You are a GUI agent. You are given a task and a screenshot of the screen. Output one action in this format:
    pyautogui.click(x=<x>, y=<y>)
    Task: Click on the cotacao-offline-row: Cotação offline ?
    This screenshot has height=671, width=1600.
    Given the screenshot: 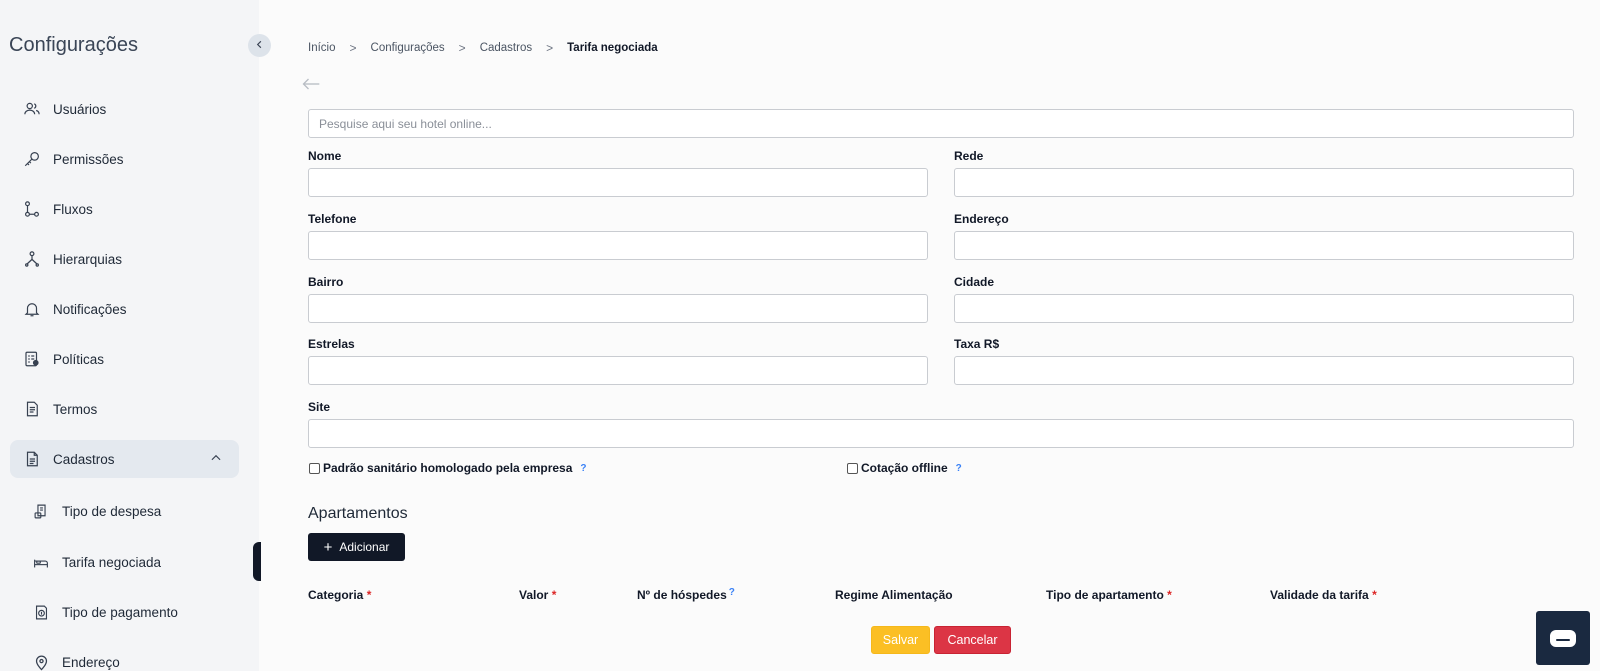 What is the action you would take?
    pyautogui.click(x=904, y=468)
    